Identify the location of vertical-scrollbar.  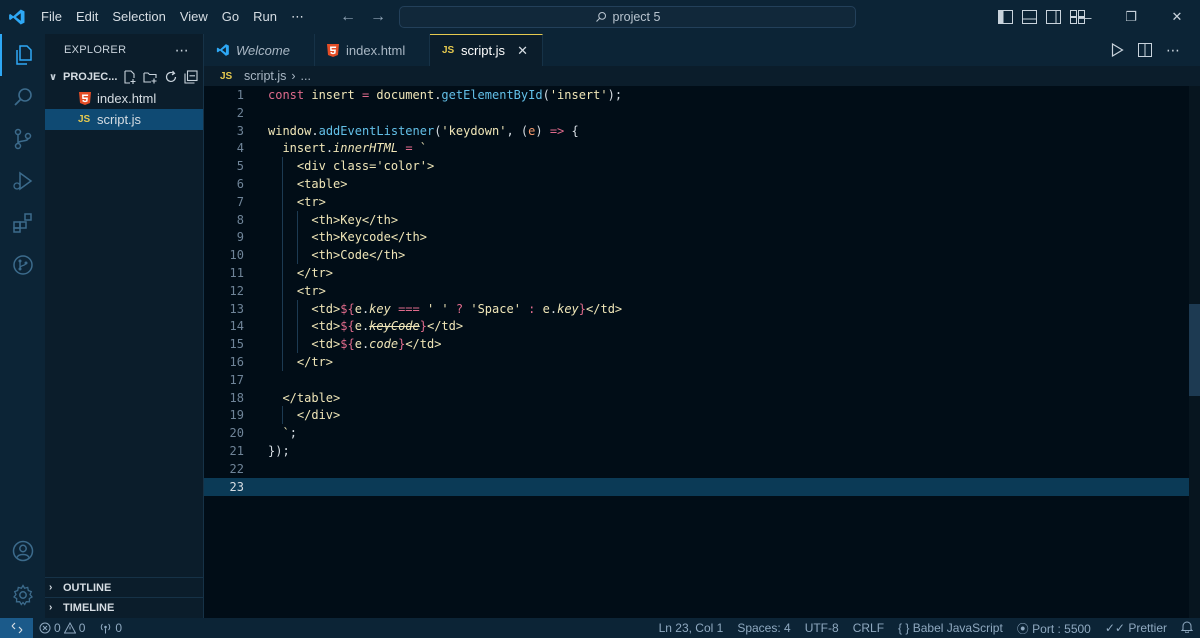
(1194, 352).